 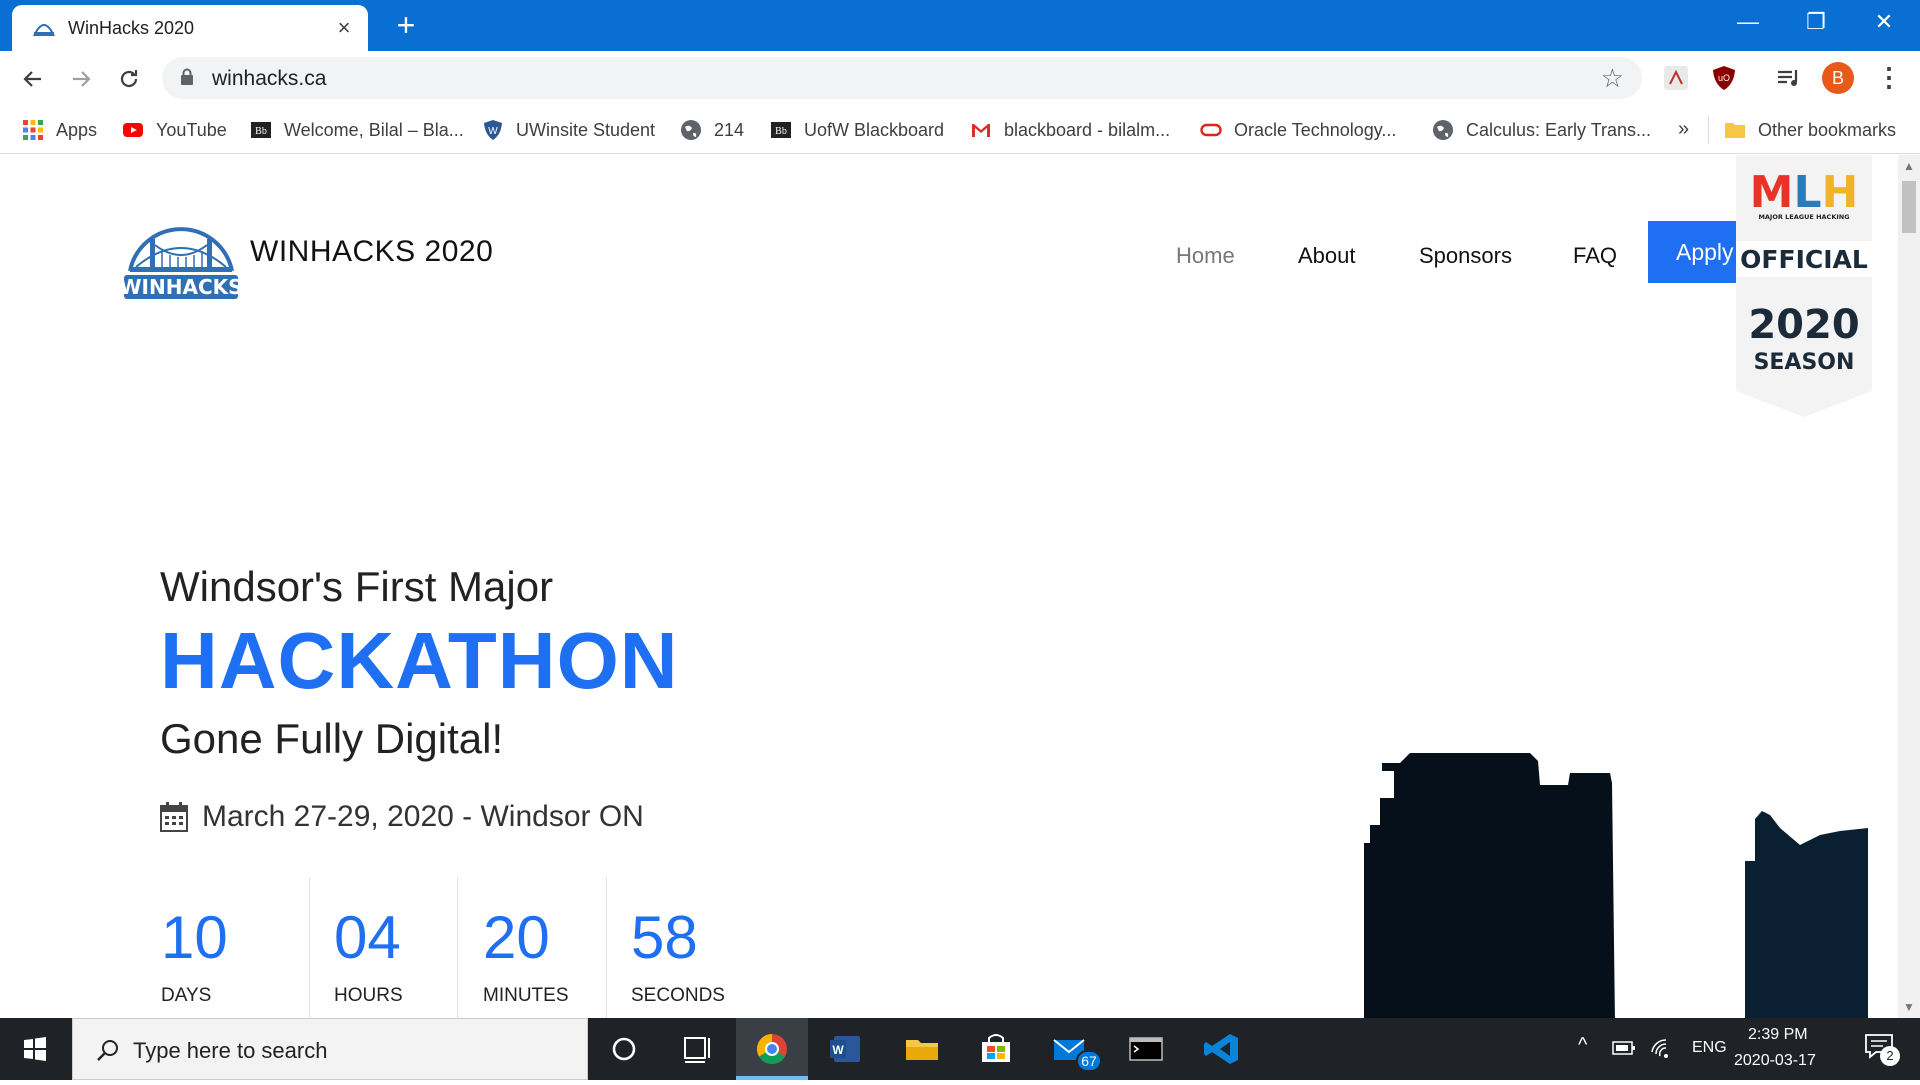 I want to click on browser-tab: WinHacks 2020 ×, so click(x=190, y=28).